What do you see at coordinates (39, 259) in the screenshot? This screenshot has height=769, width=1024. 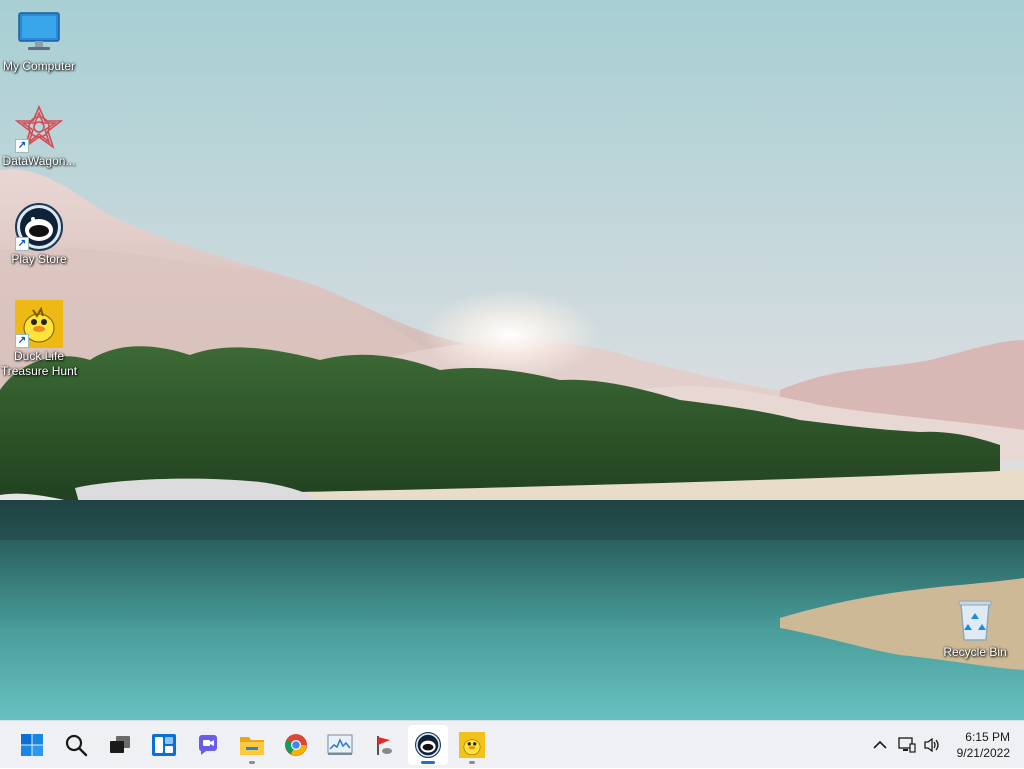 I see `desktop-icon-label: Play Store` at bounding box center [39, 259].